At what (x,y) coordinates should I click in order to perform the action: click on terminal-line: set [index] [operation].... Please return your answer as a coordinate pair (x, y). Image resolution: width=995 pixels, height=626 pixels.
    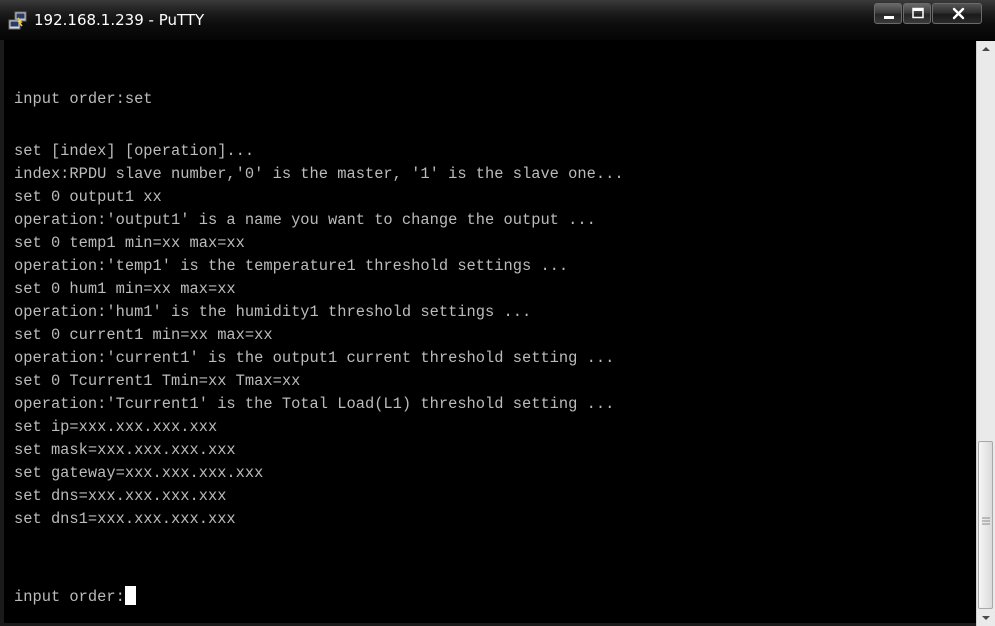
    Looking at the image, I should click on (134, 151).